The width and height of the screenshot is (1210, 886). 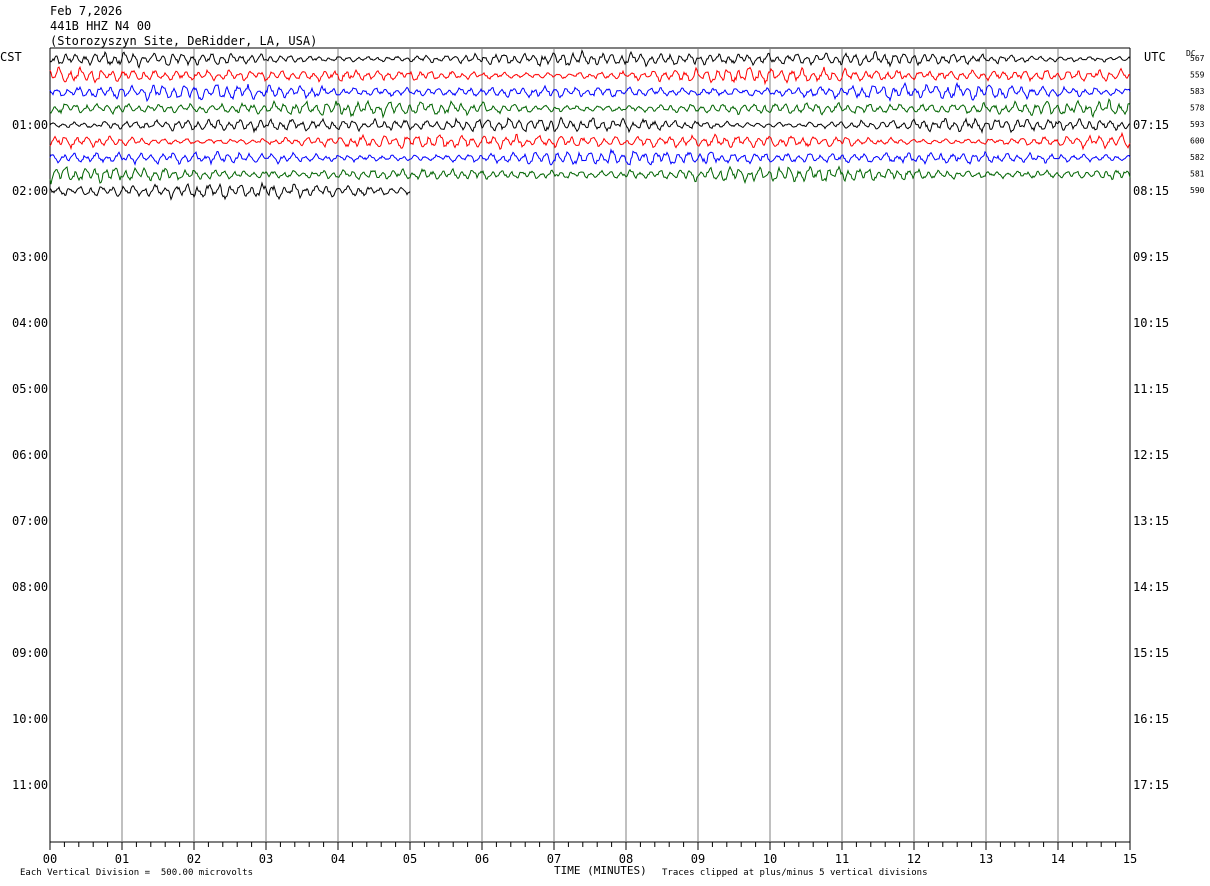 I want to click on dc-value-label: 583, so click(x=1197, y=91).